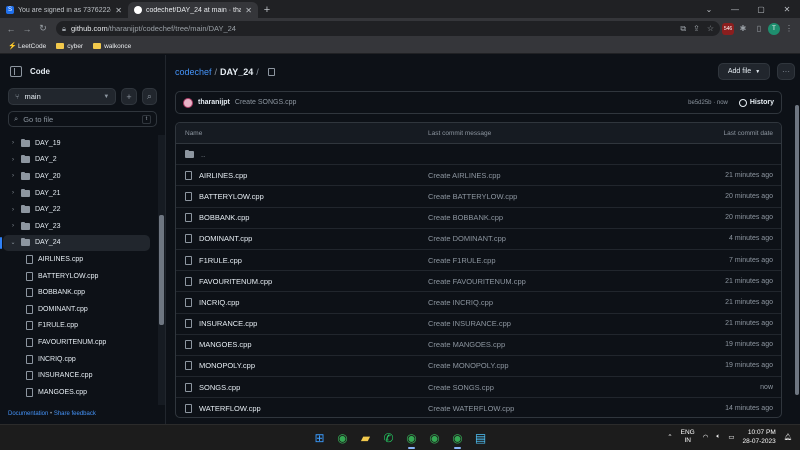  Describe the element at coordinates (457, 439) in the screenshot. I see `chrome-profile-app-3: ◉` at that location.